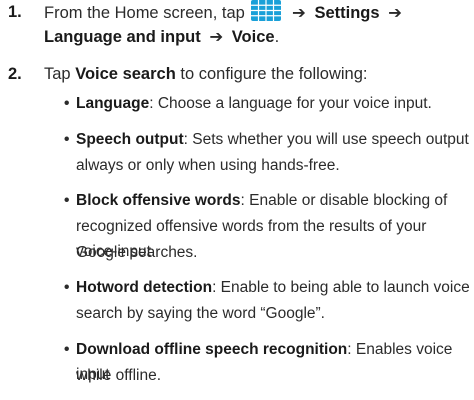  I want to click on apps-grid-icon, so click(266, 10).